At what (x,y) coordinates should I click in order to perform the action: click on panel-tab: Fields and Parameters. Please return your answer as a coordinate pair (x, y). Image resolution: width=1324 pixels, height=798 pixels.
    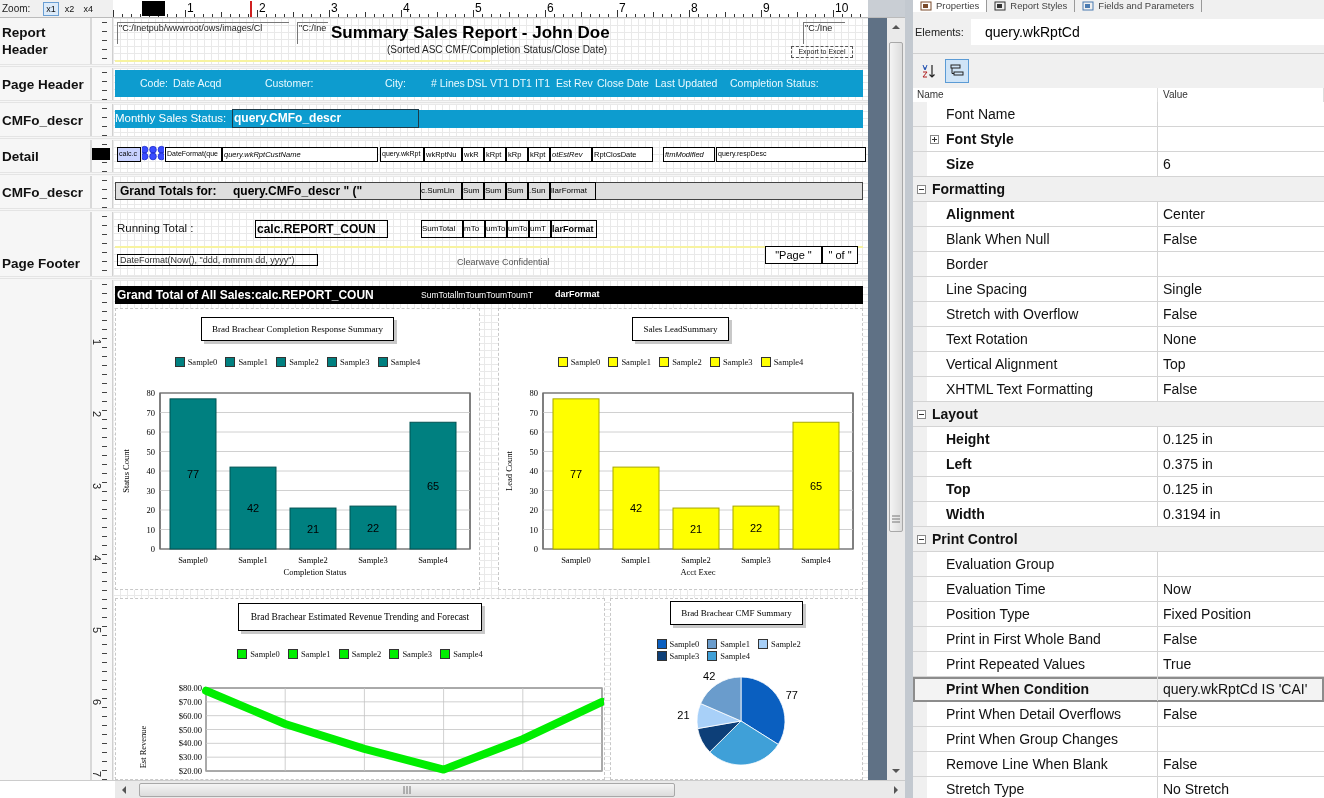
    Looking at the image, I should click on (1138, 6).